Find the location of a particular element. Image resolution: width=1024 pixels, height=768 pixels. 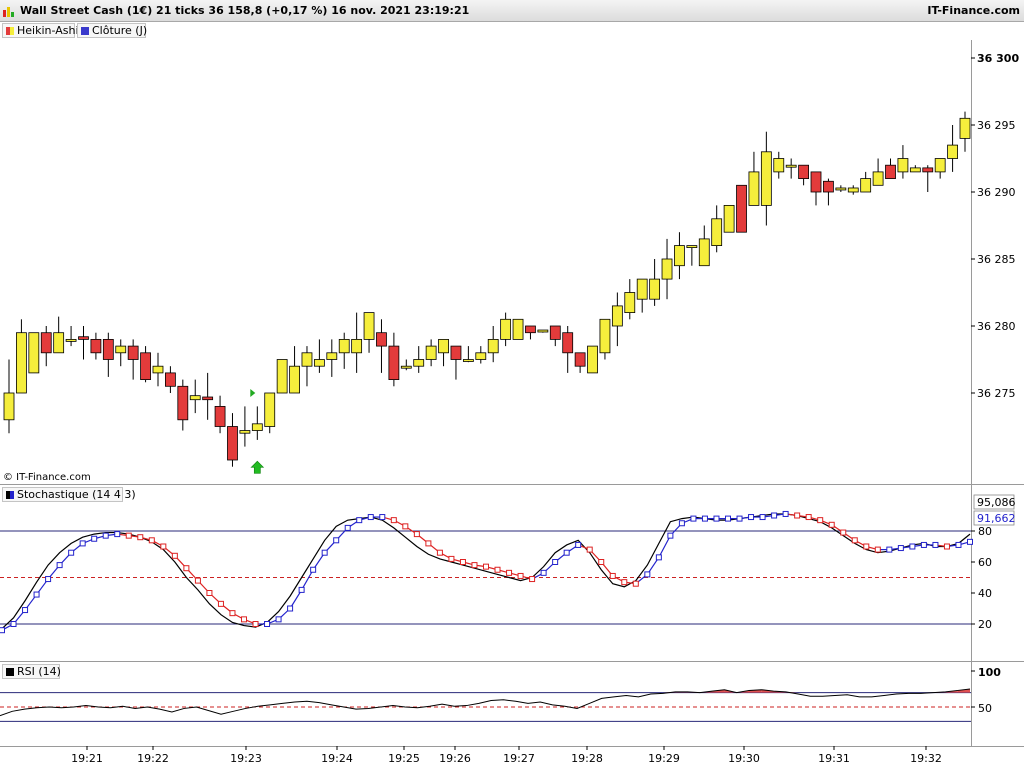

time-tick-label: 19:28 is located at coordinates (587, 758).